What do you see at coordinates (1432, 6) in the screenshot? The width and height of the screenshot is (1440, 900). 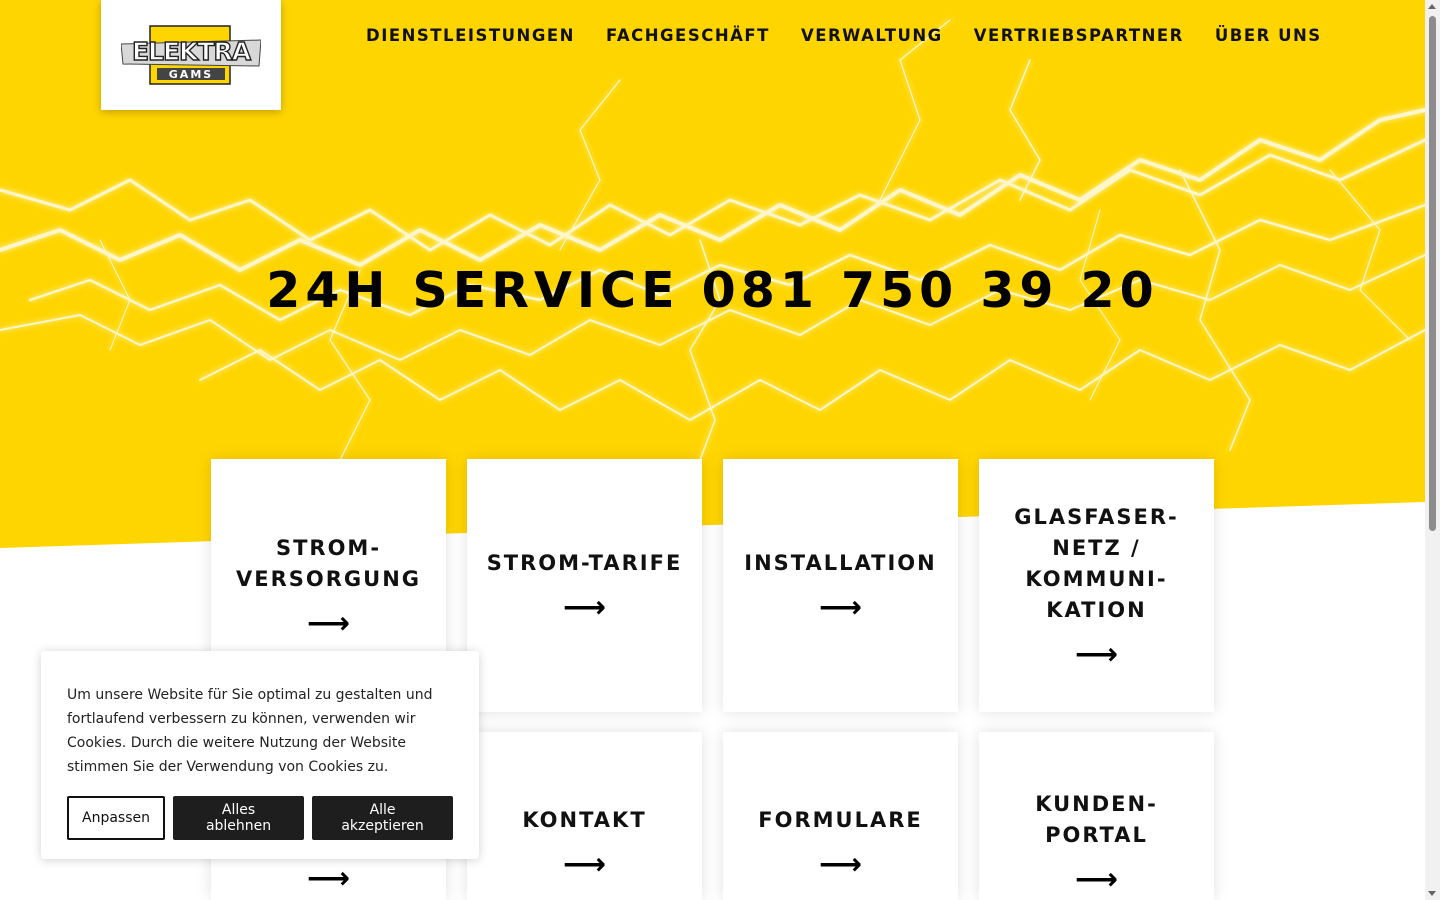 I see `scroll-up-icon` at bounding box center [1432, 6].